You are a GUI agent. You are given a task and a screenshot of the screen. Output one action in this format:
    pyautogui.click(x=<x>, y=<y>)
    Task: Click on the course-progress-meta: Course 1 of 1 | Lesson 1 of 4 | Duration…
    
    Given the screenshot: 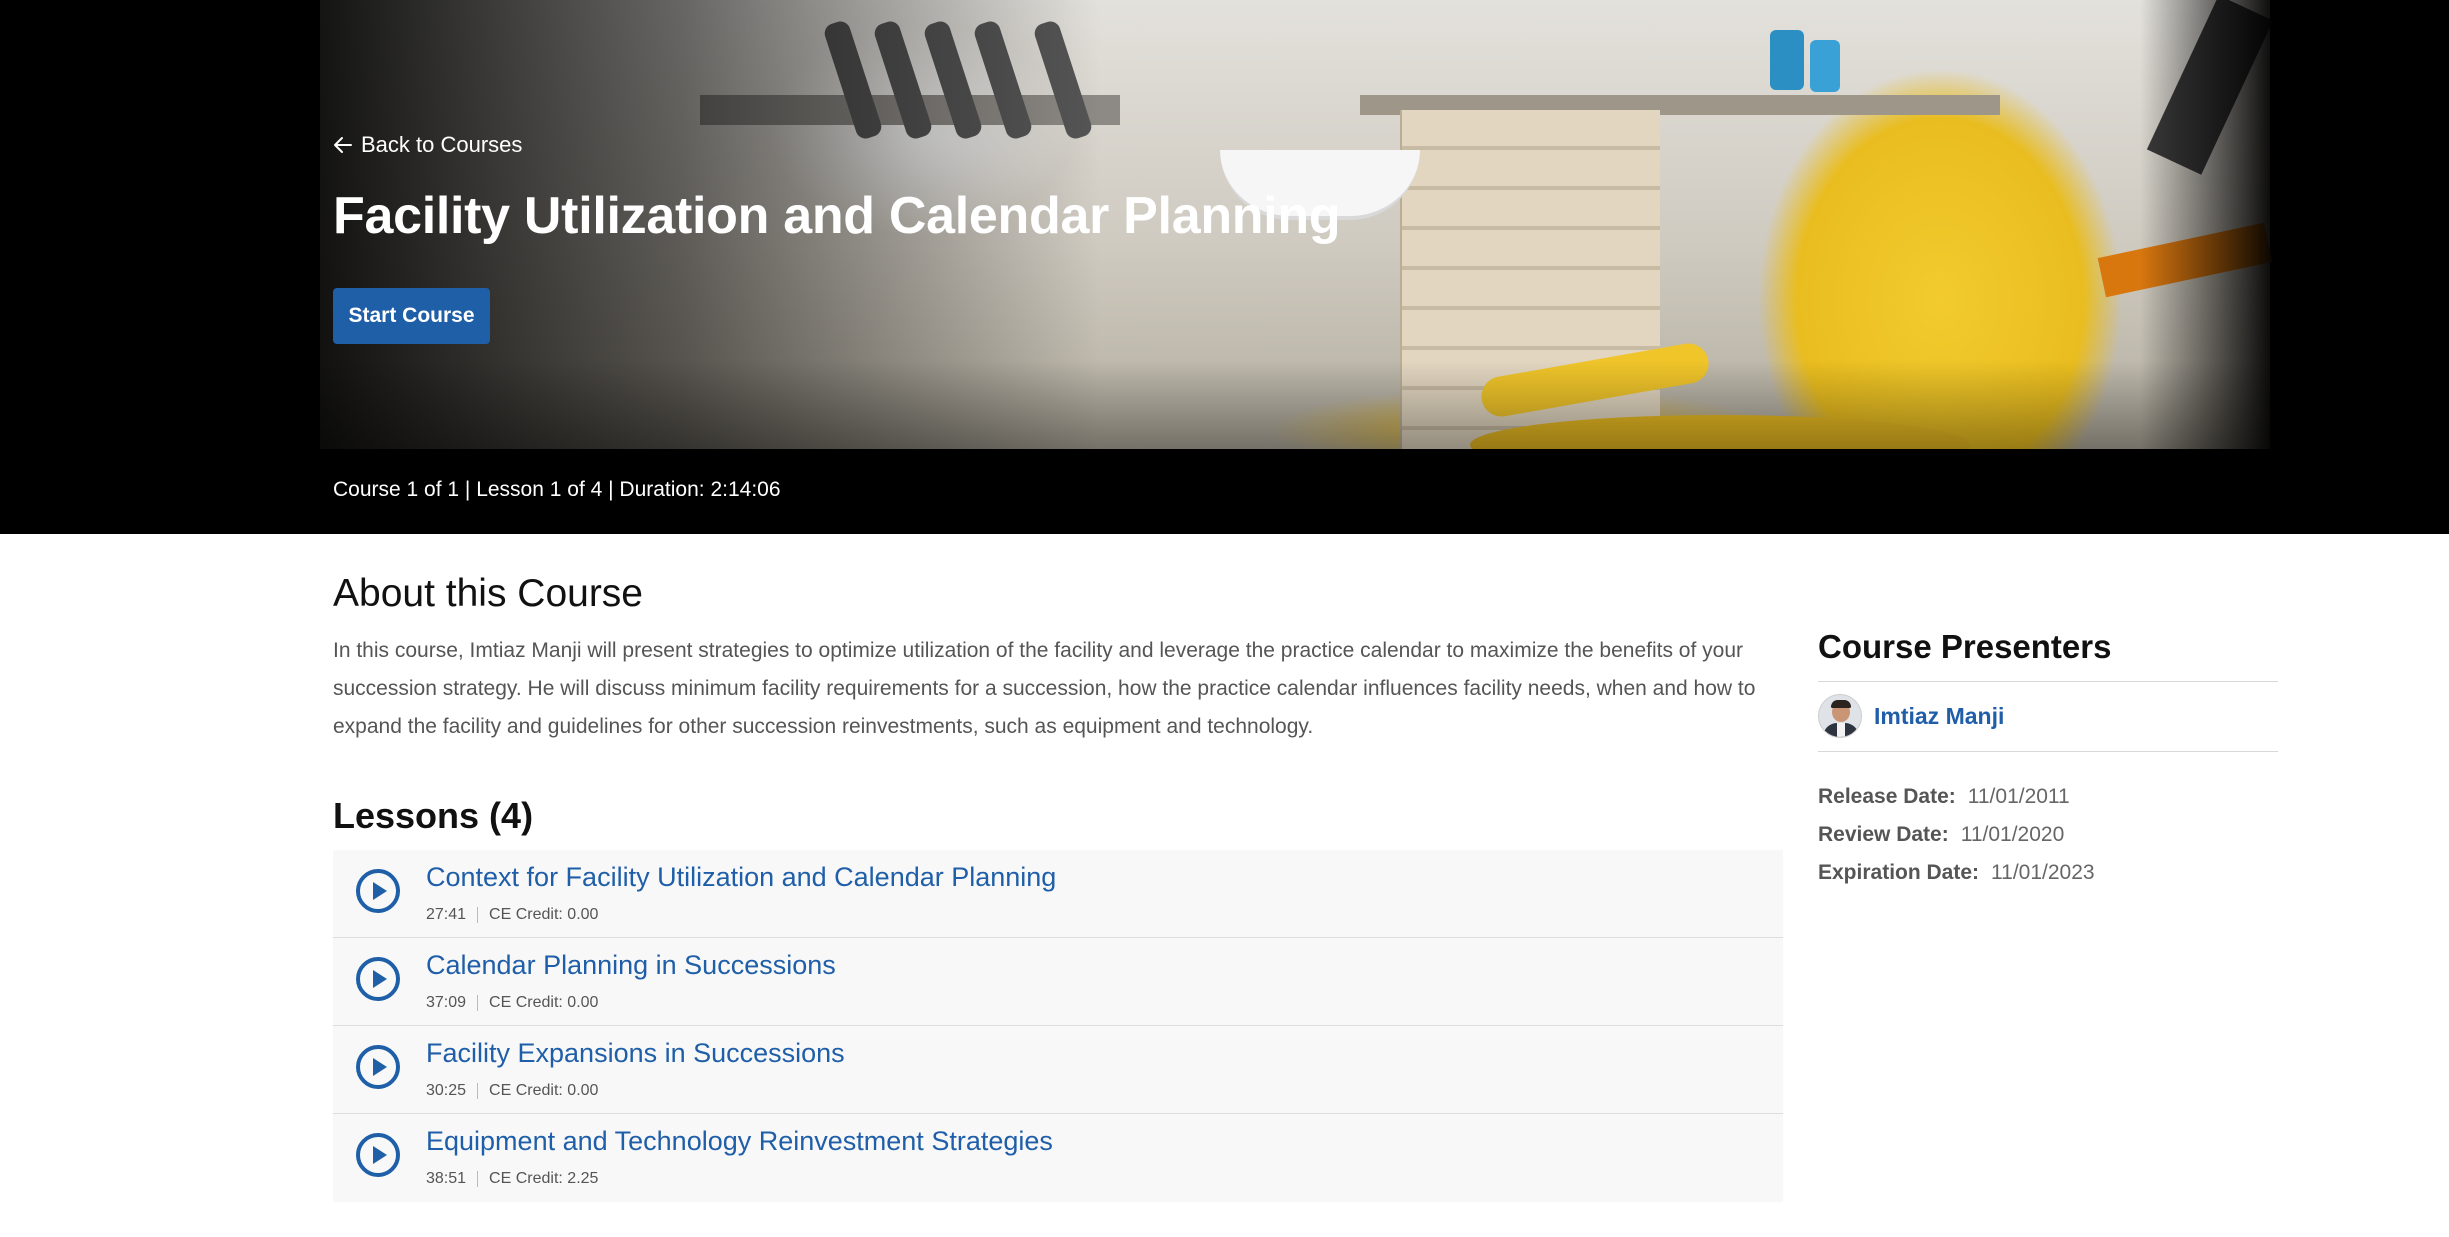 What is the action you would take?
    pyautogui.click(x=557, y=489)
    